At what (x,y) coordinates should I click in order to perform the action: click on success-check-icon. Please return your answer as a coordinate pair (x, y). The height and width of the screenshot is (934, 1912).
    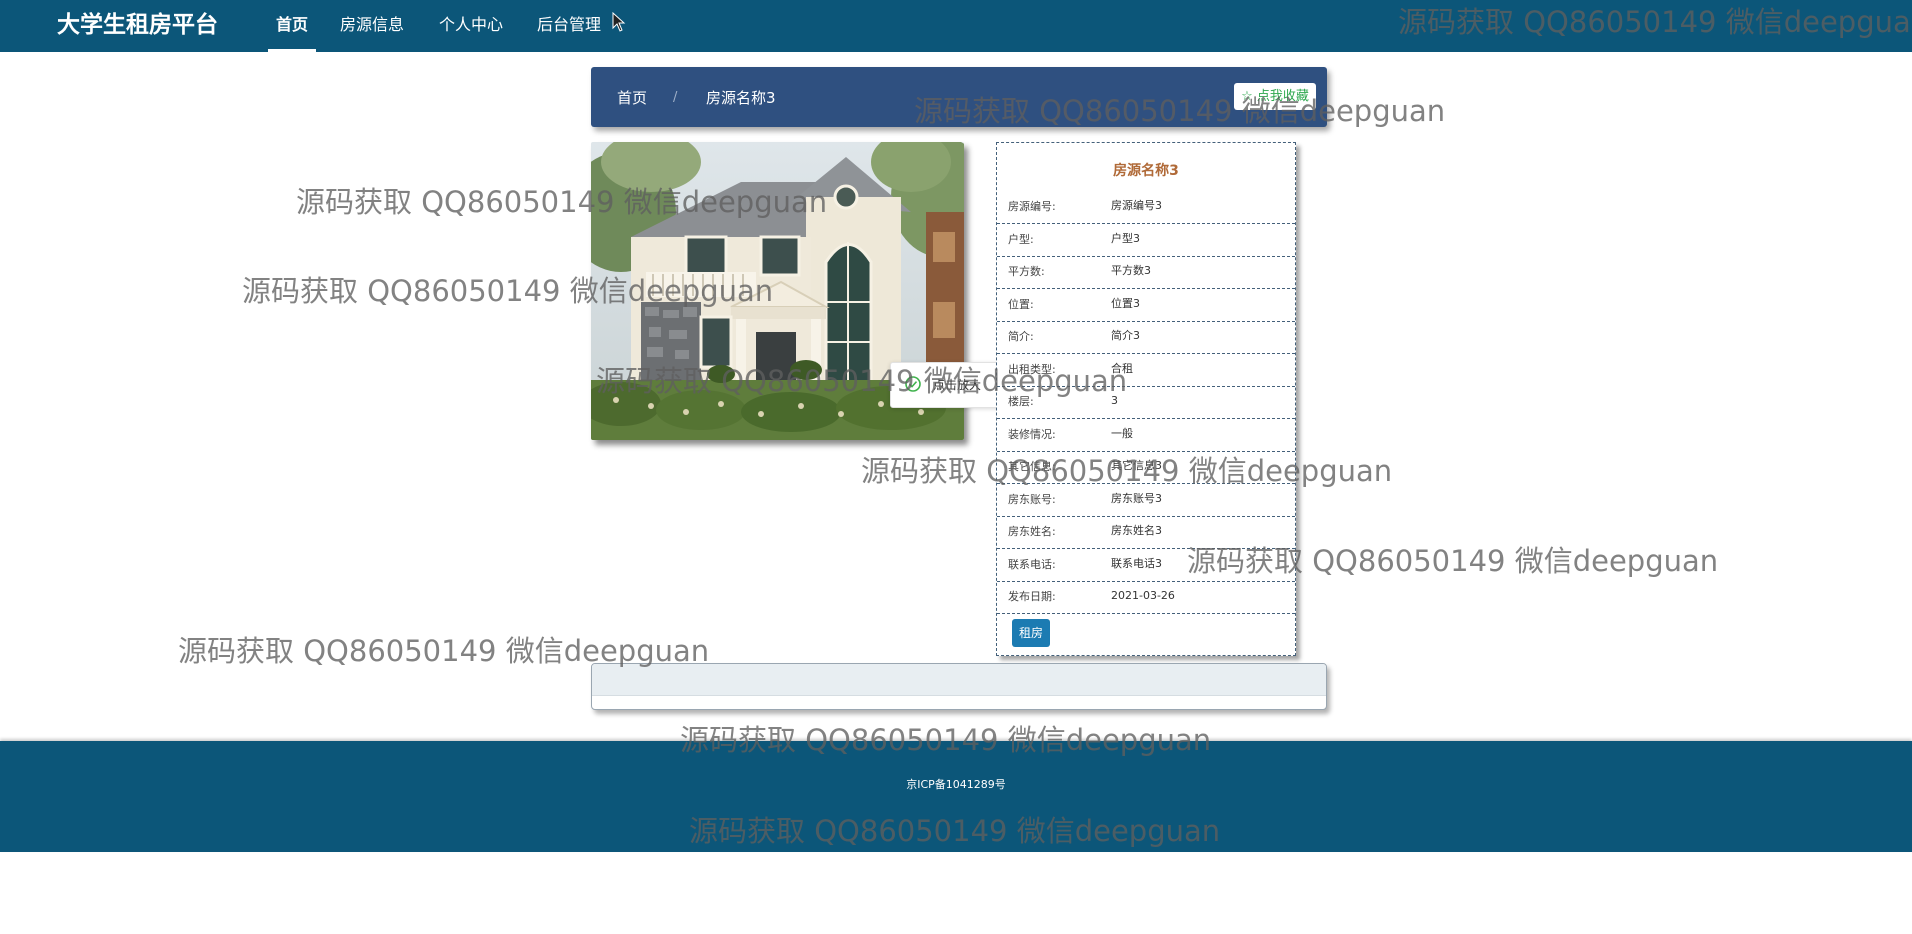
    Looking at the image, I should click on (913, 384).